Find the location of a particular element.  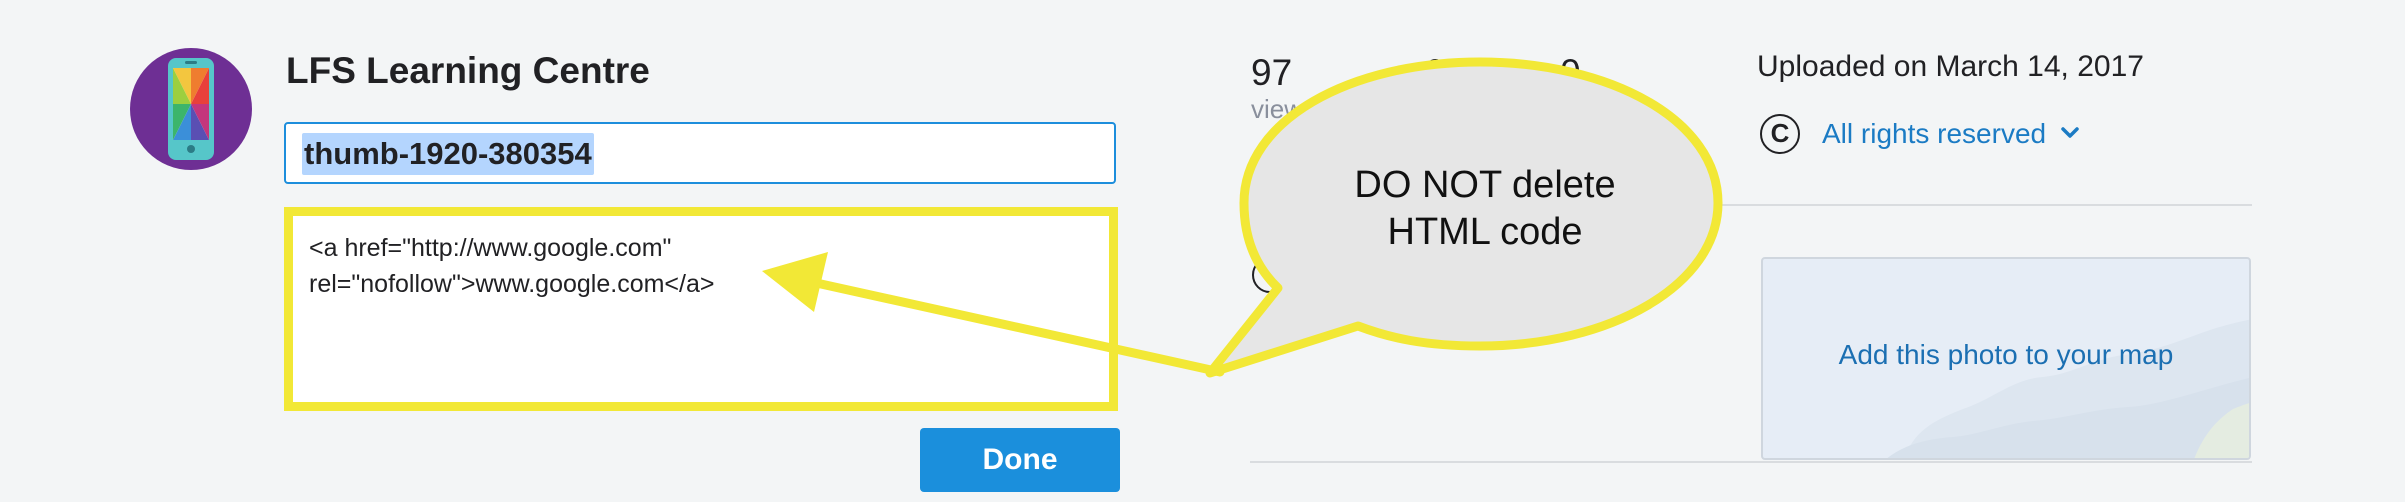

description-highlight-frame is located at coordinates (701, 309).